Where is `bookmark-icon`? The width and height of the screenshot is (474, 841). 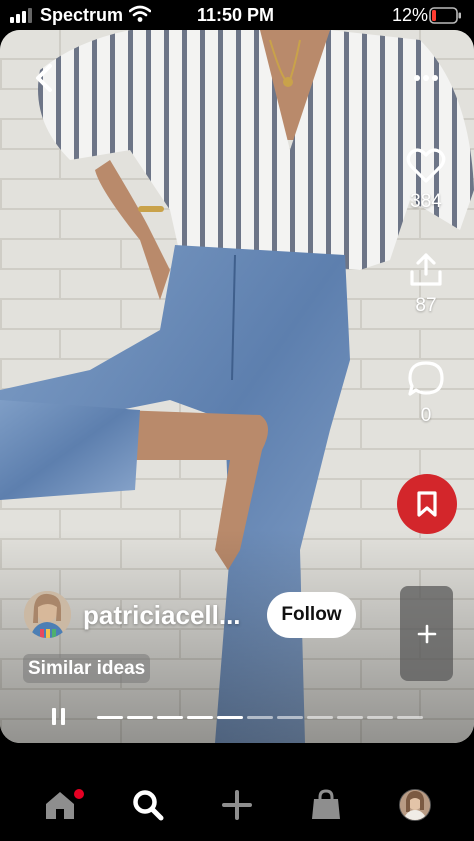
bookmark-icon is located at coordinates (427, 504).